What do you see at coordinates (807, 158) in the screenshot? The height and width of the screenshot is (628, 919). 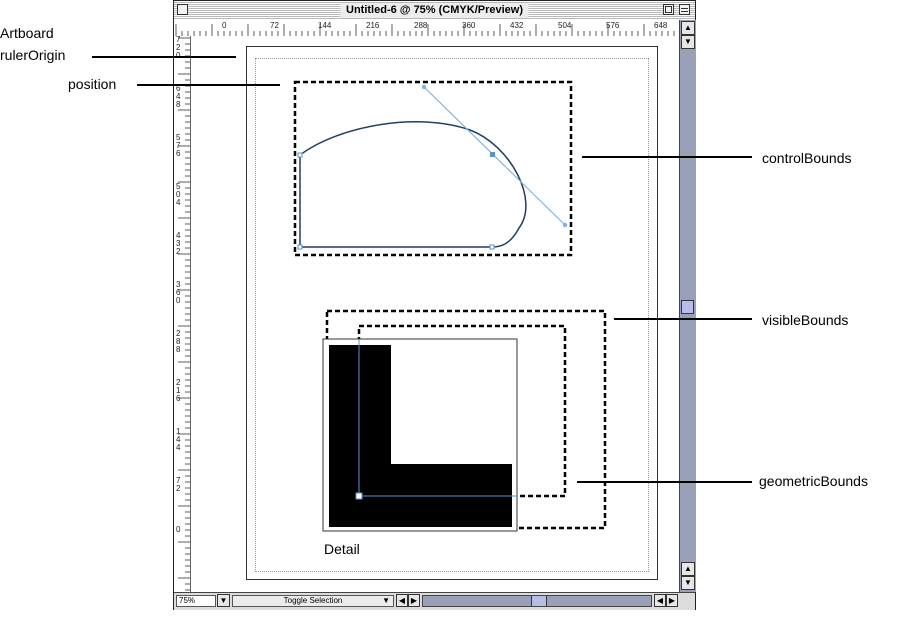 I see `annotation-control-bounds: controlBounds` at bounding box center [807, 158].